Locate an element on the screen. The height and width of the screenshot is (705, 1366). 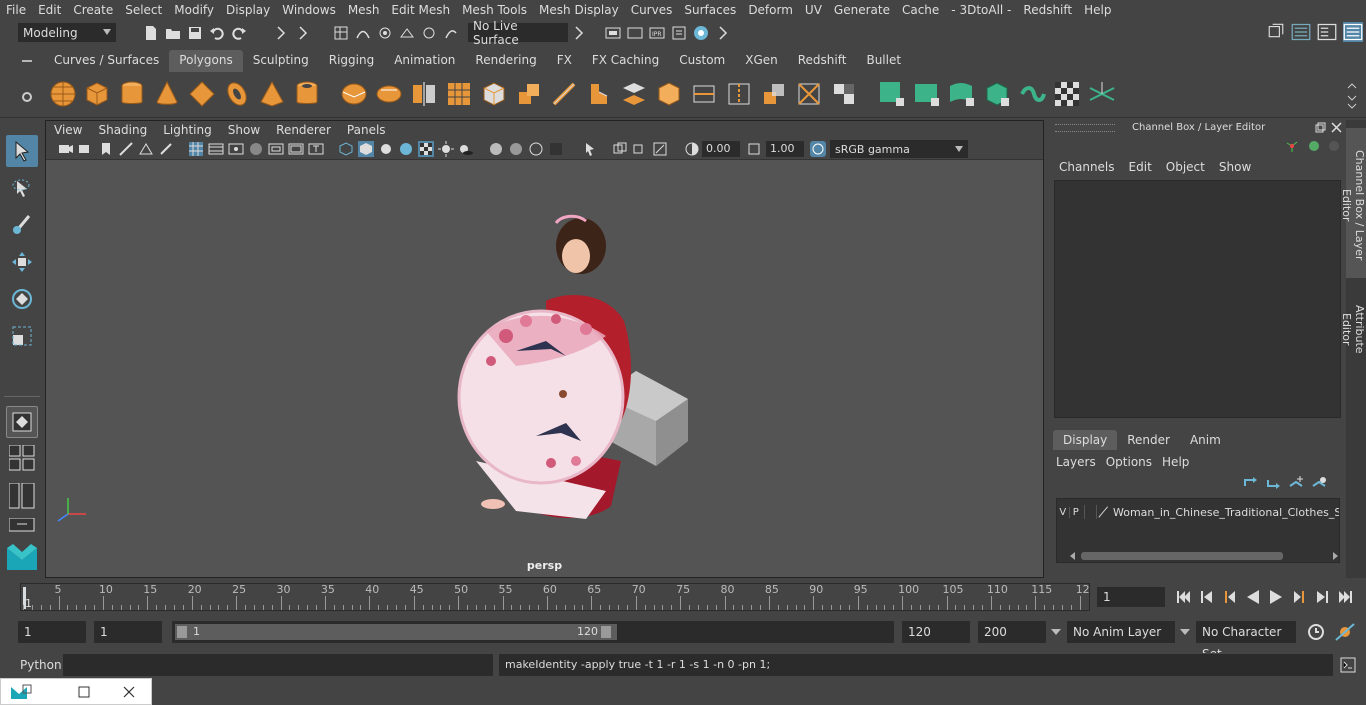
new-layer-selected-icon is located at coordinates (1319, 483).